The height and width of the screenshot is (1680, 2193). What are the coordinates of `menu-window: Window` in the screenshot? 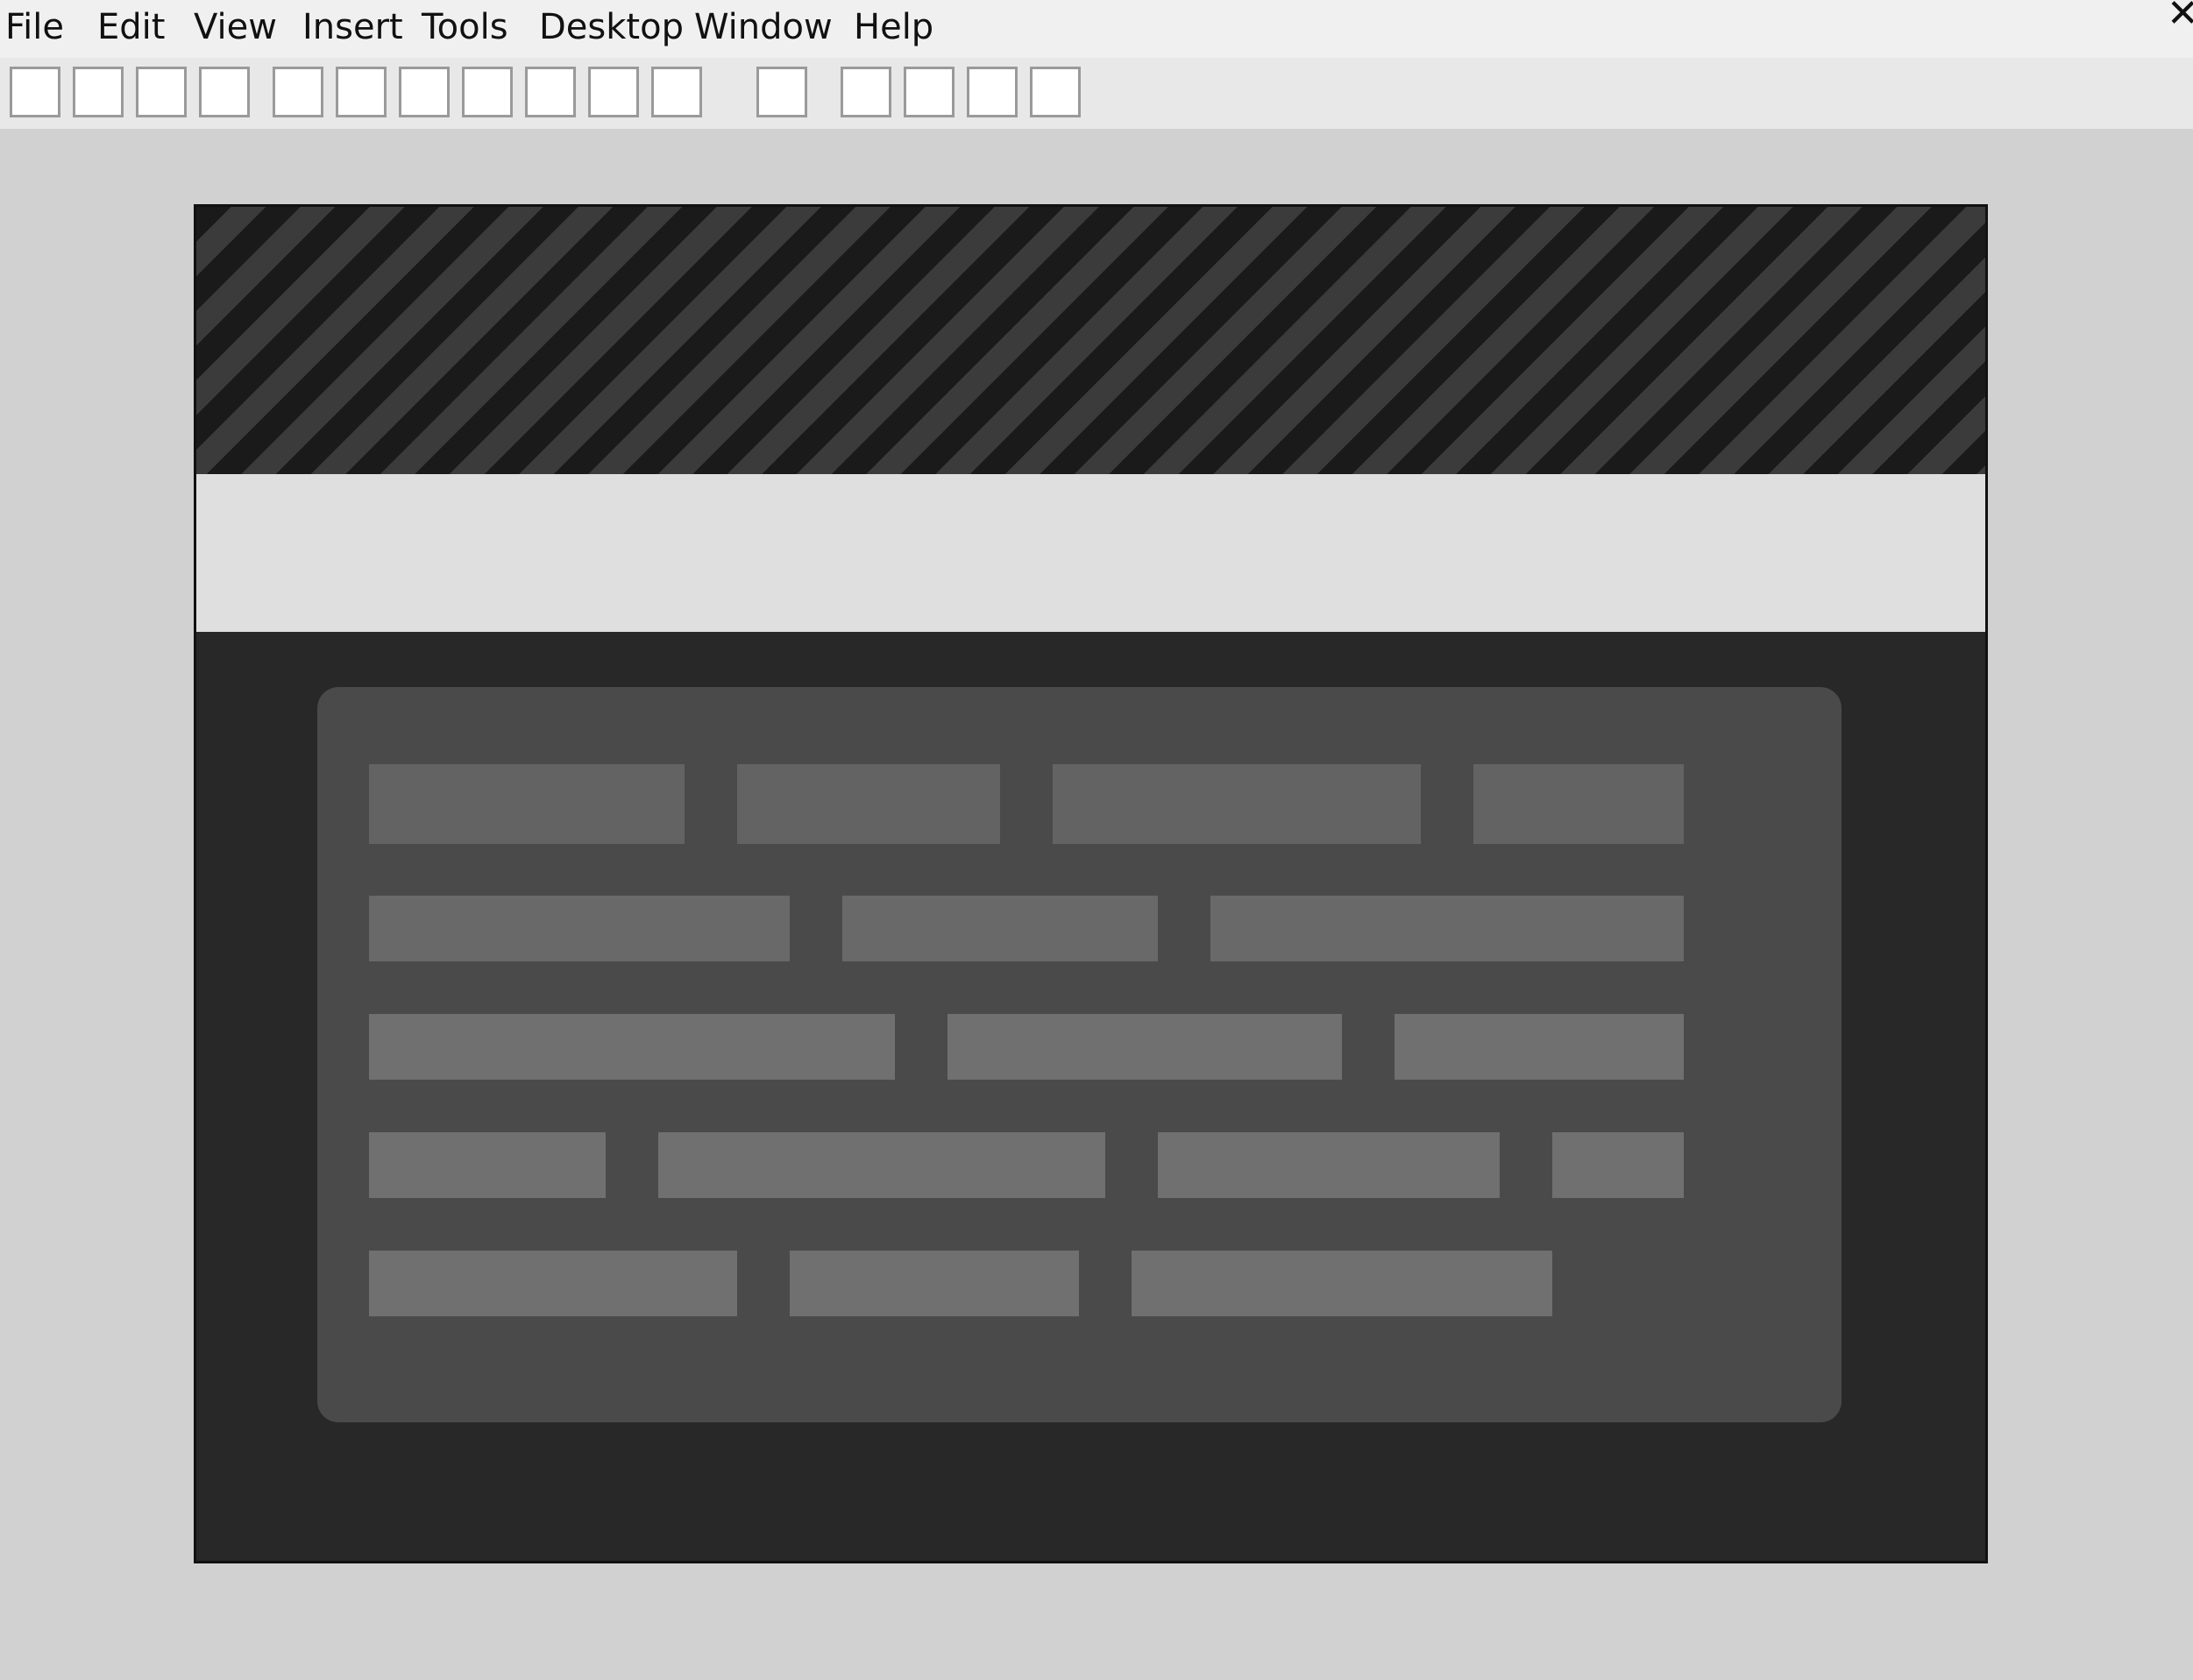 It's located at (764, 27).